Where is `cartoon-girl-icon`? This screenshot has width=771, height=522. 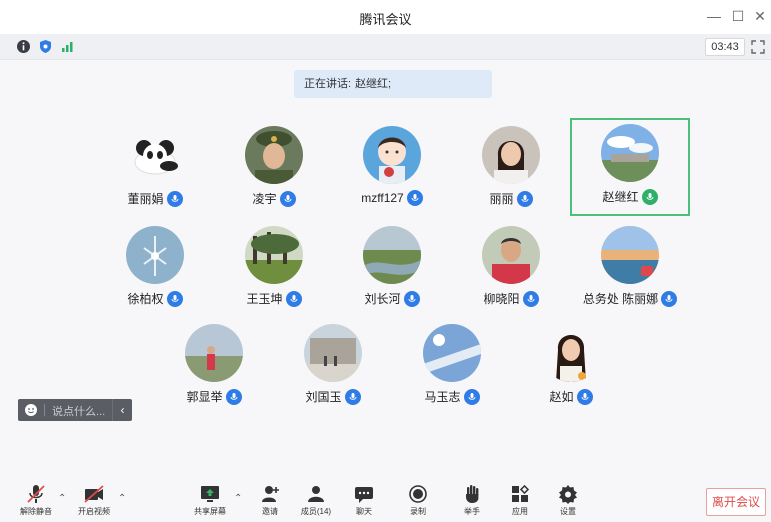 cartoon-girl-icon is located at coordinates (392, 155).